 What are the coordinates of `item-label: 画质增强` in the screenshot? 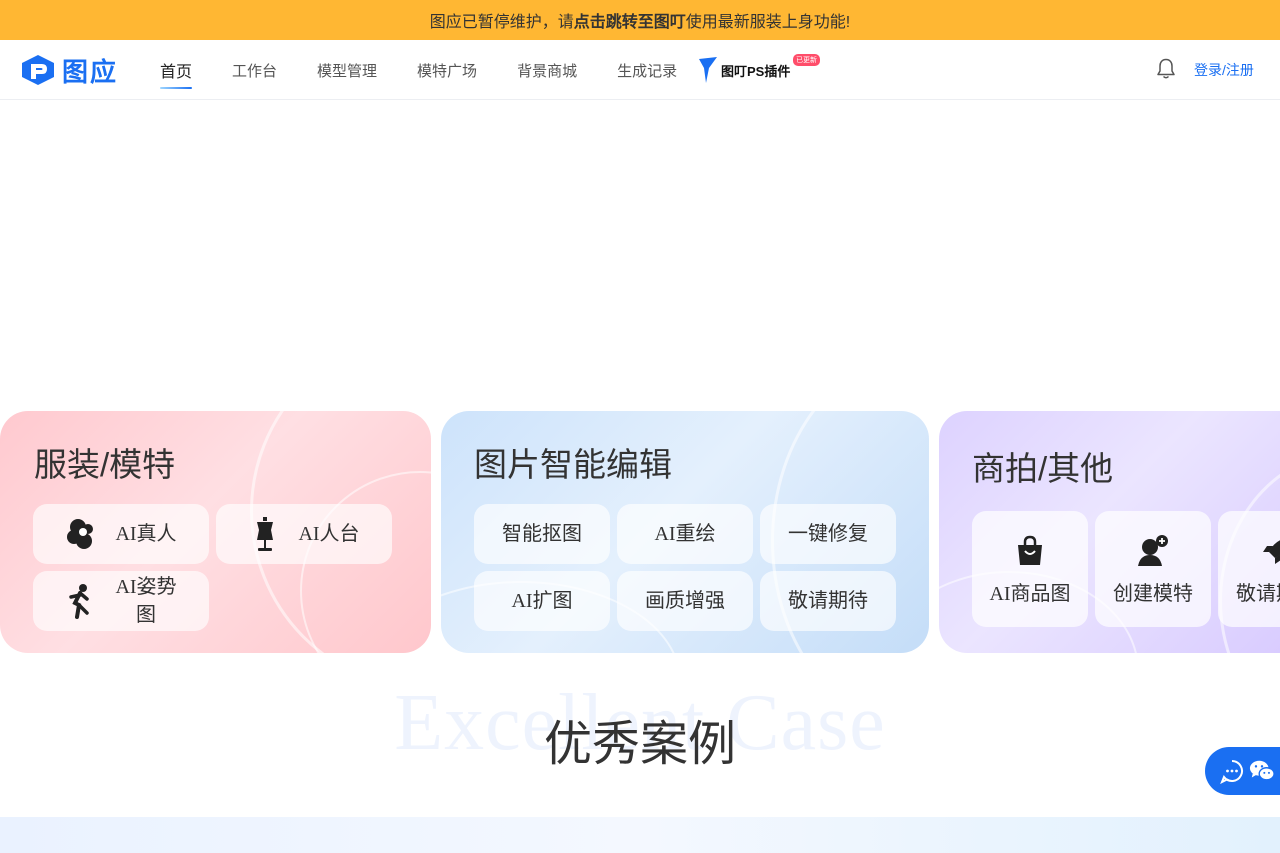 It's located at (685, 601).